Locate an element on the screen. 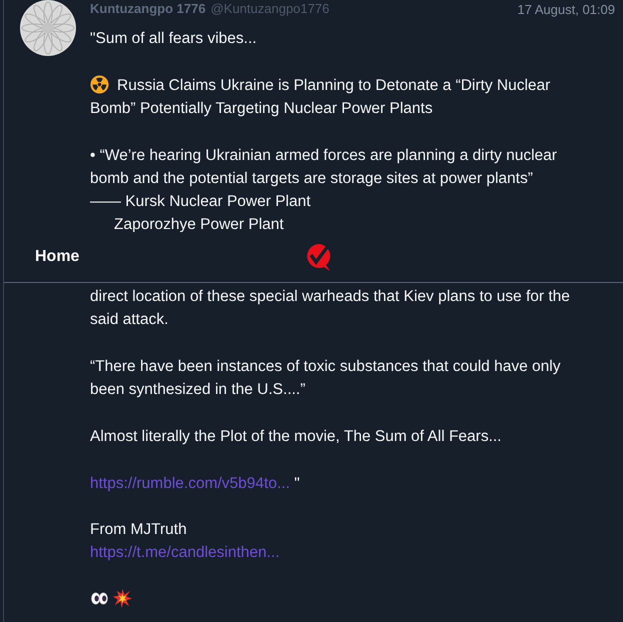  radiation-icon is located at coordinates (99, 84).